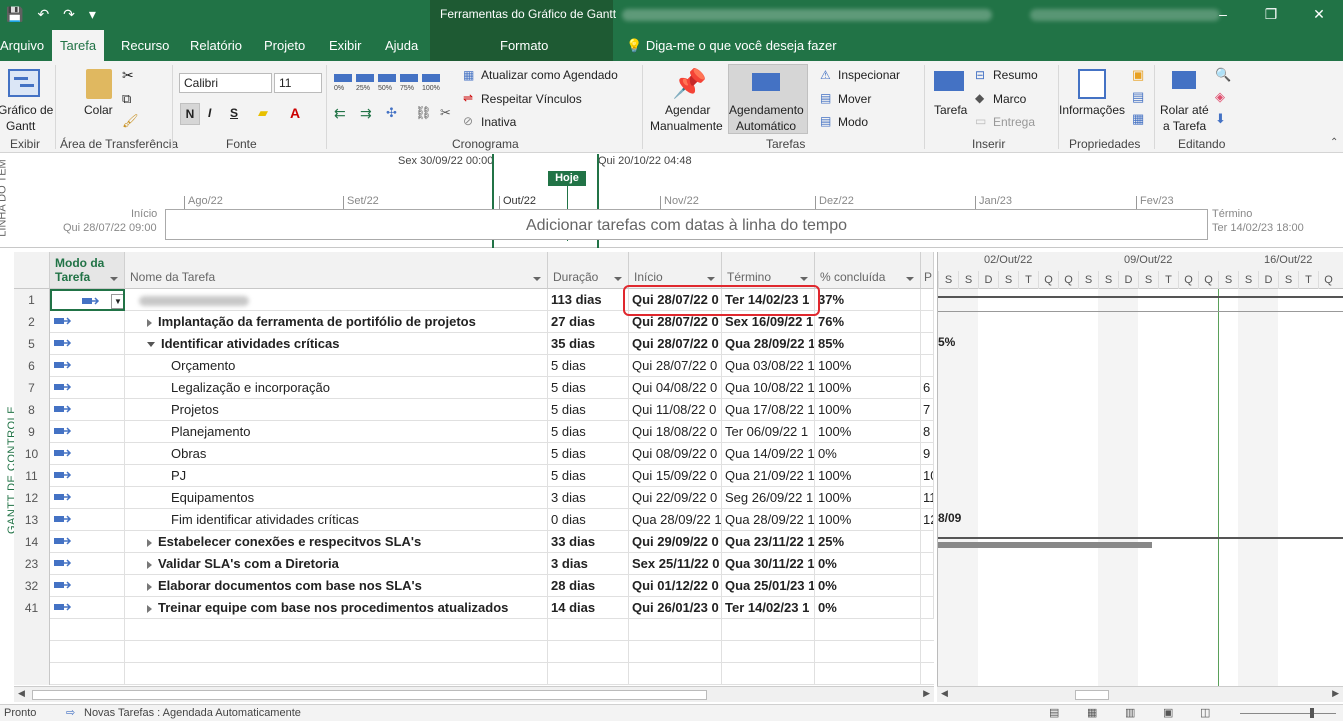 Image resolution: width=1343 pixels, height=721 pixels. I want to click on tab-projeto: Projeto, so click(284, 45).